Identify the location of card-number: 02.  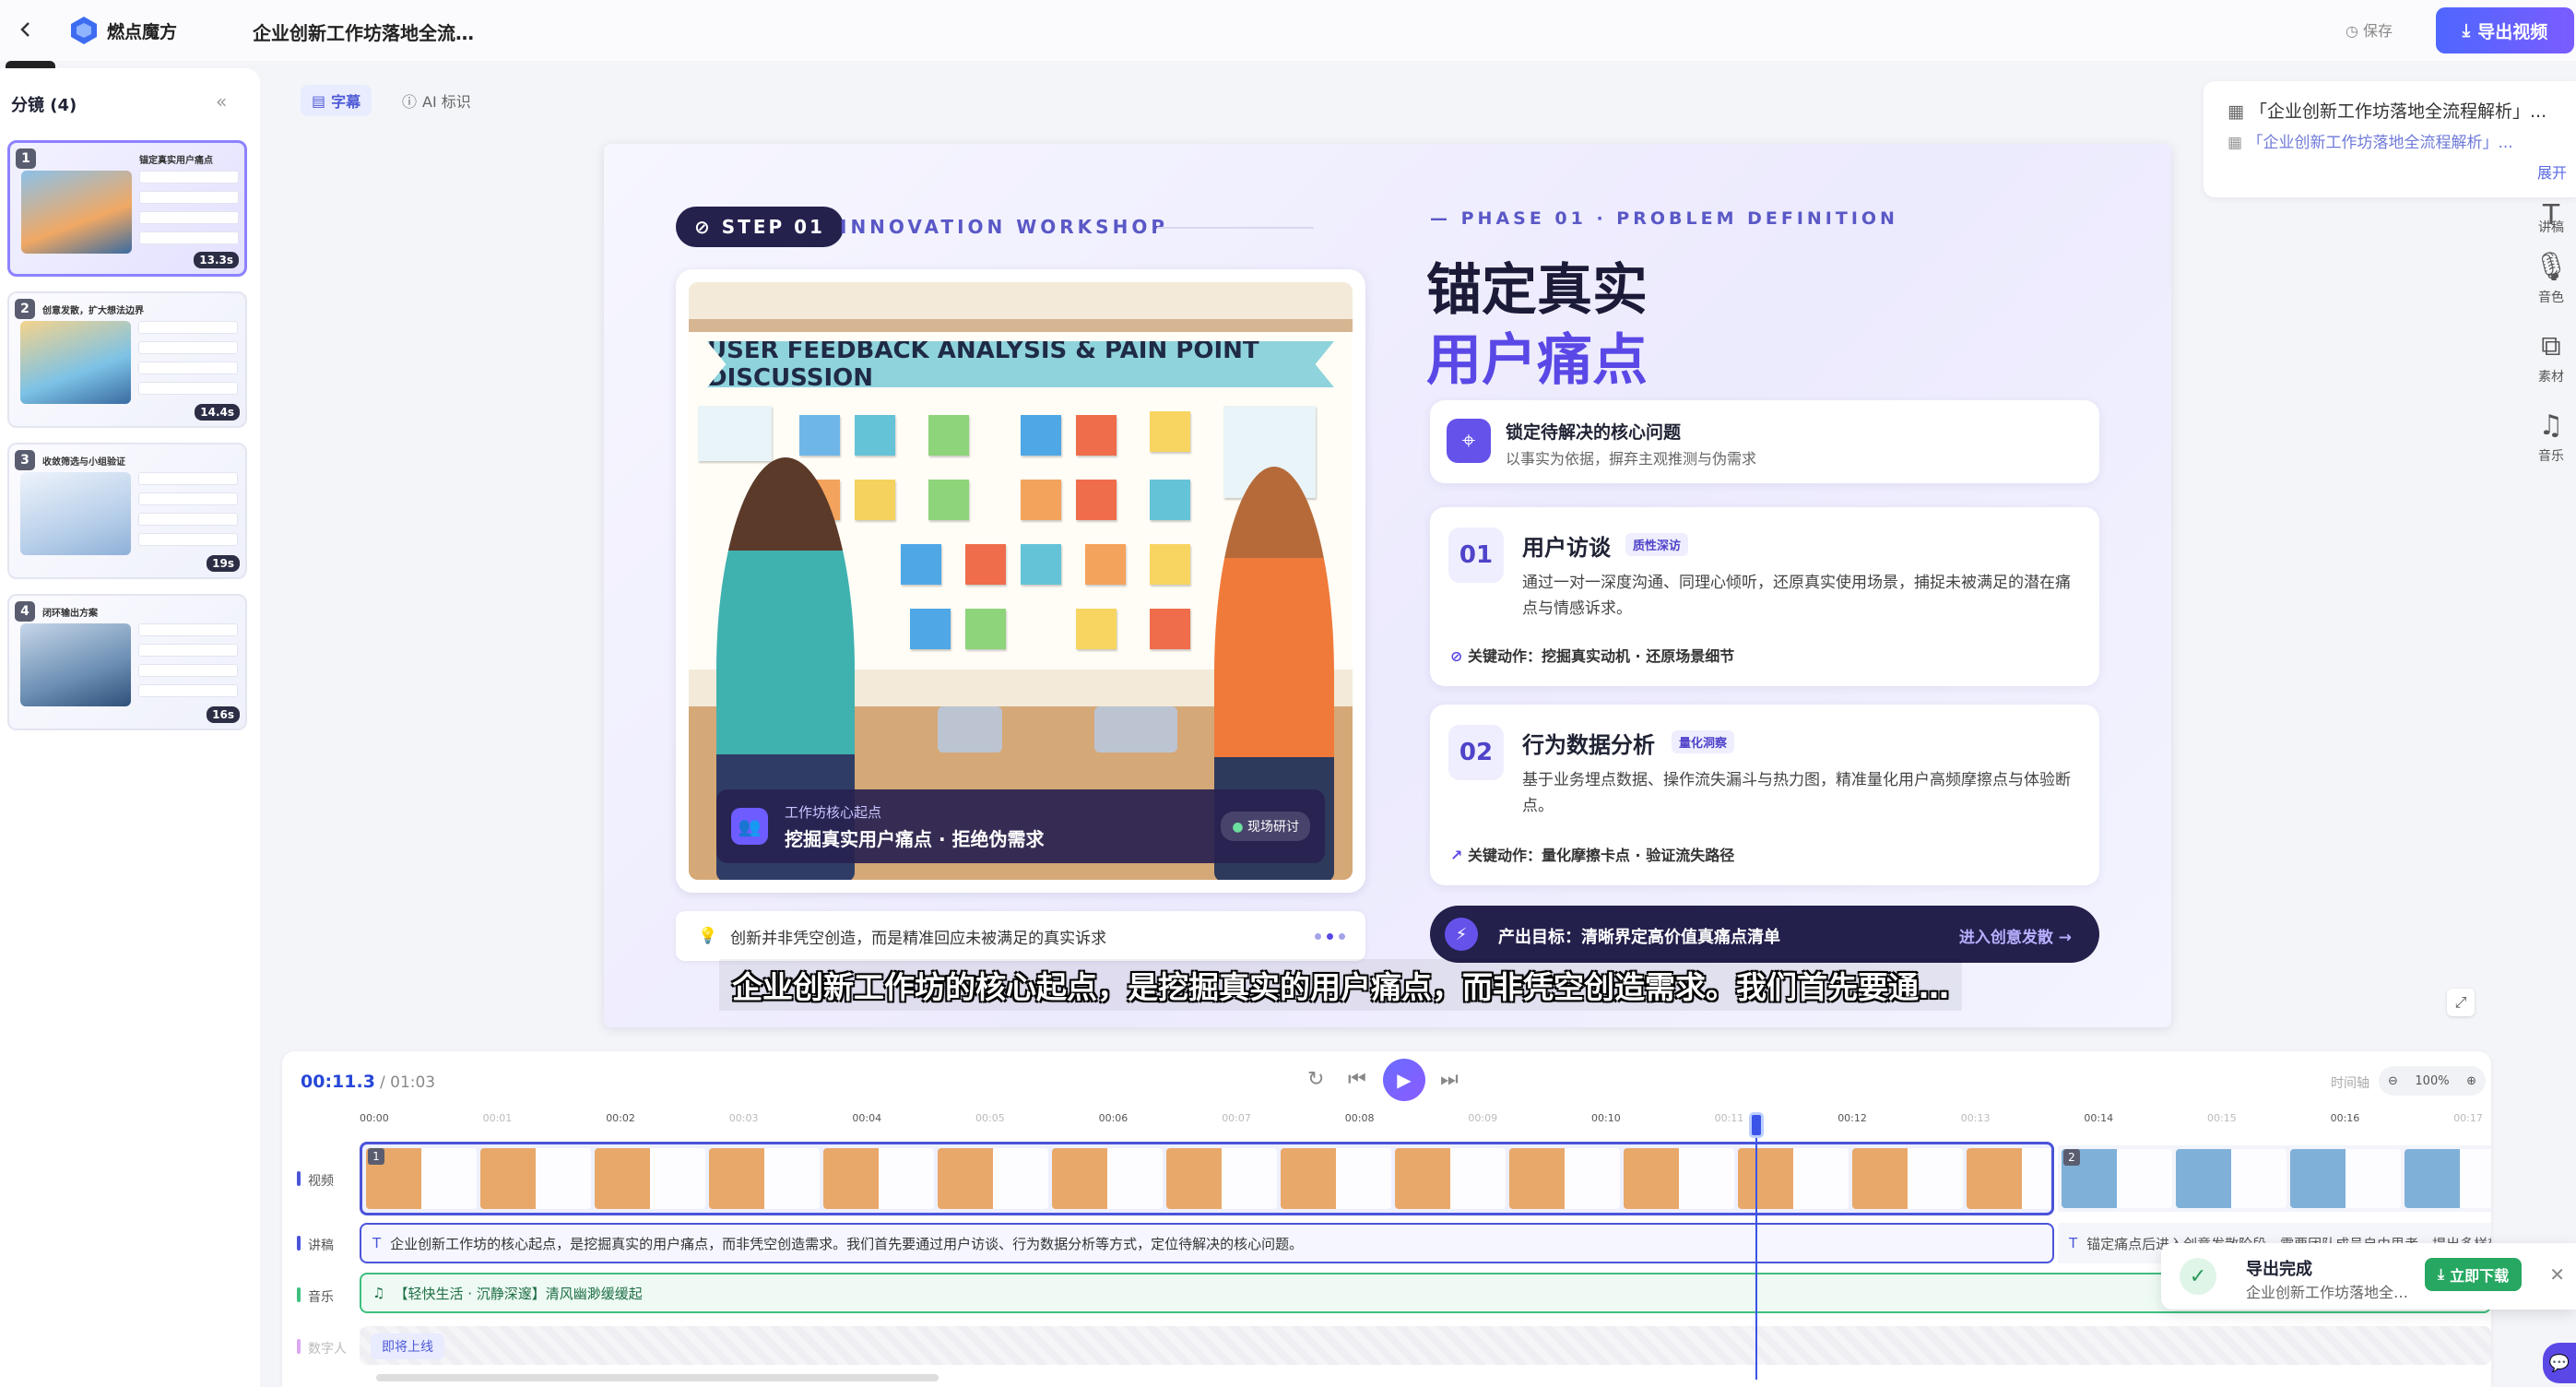
(1476, 752).